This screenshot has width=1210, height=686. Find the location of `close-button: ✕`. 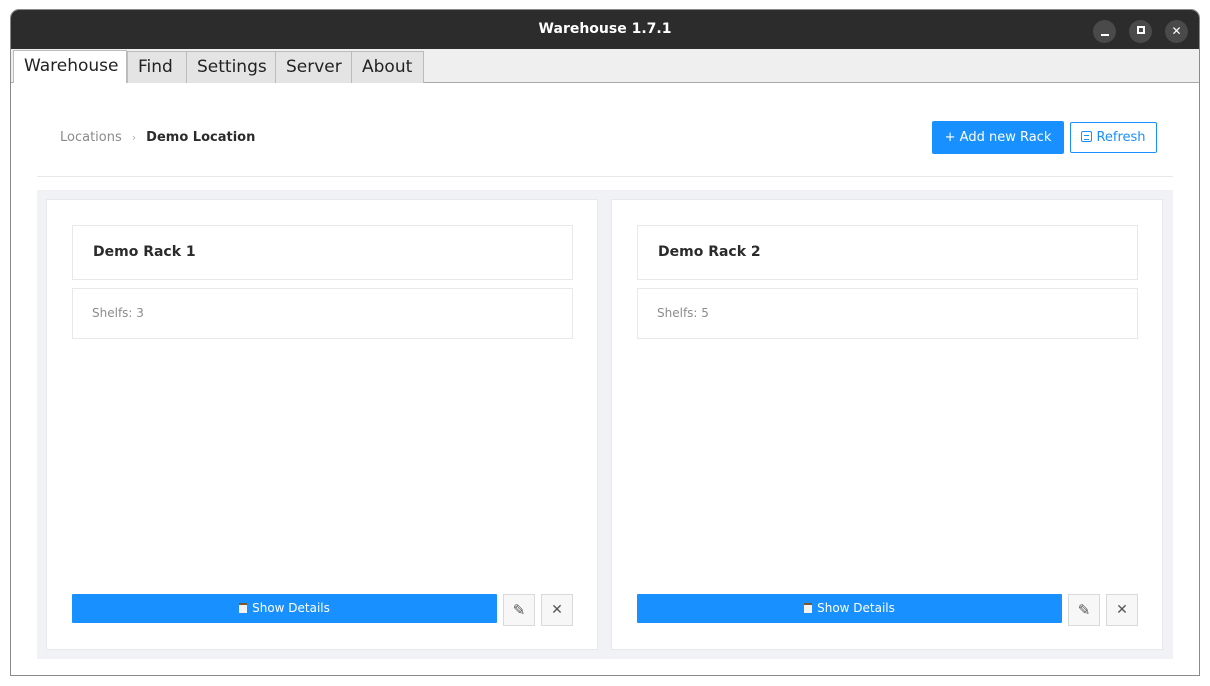

close-button: ✕ is located at coordinates (1176, 31).